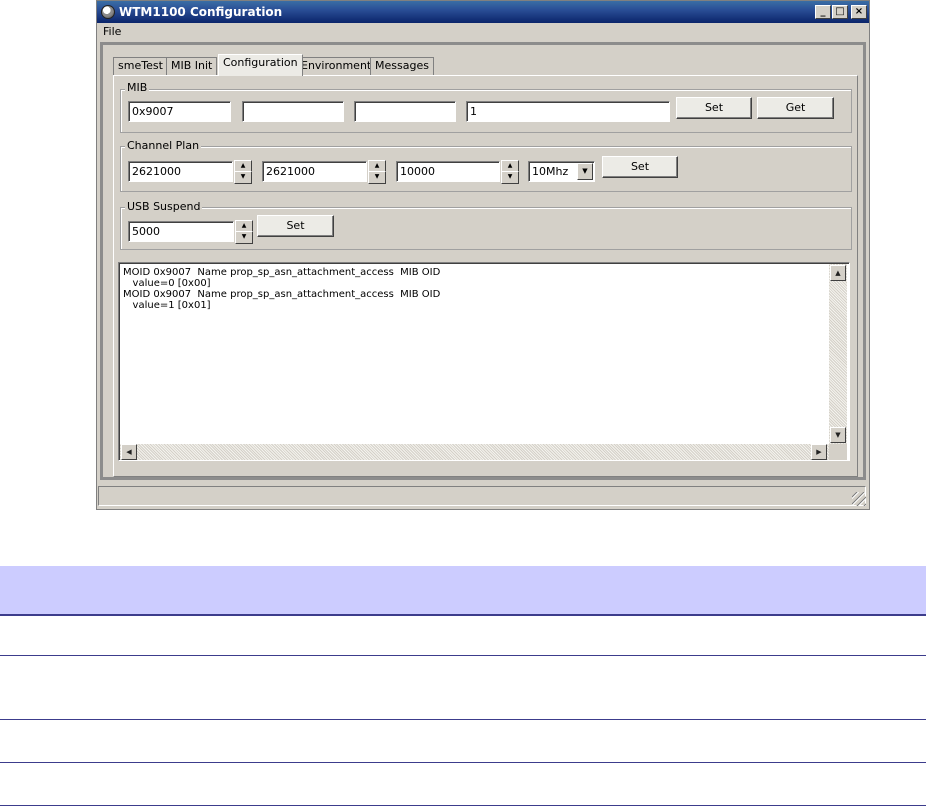 The height and width of the screenshot is (806, 926). I want to click on channel-plan-set-button: Set, so click(640, 167).